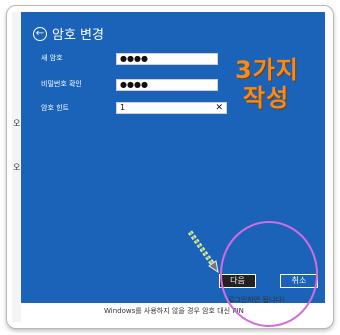  I want to click on dialog-title: 암호 변경, so click(78, 35).